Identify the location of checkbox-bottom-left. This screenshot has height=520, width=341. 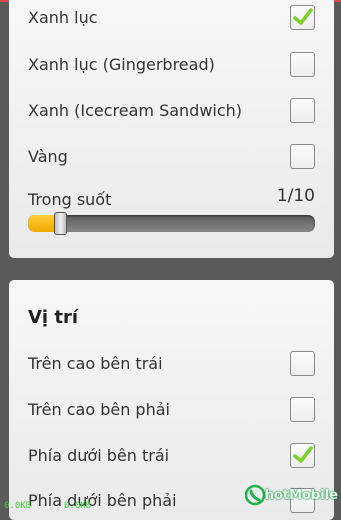
(302, 455).